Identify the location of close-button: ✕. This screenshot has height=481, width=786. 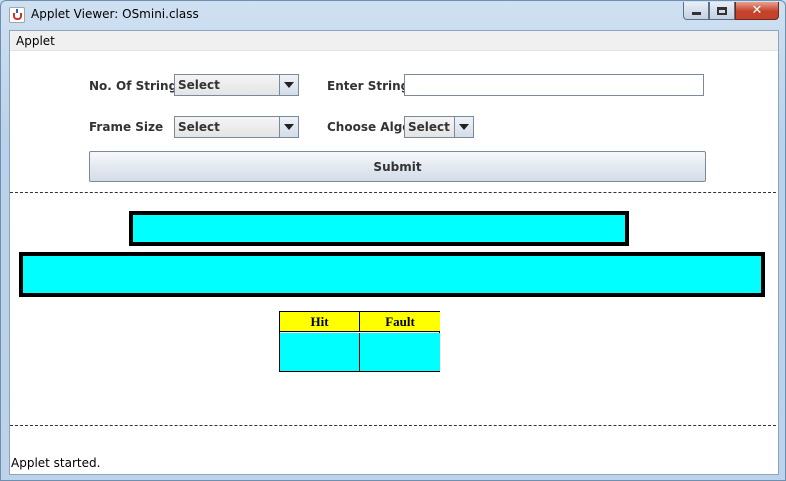
(757, 11).